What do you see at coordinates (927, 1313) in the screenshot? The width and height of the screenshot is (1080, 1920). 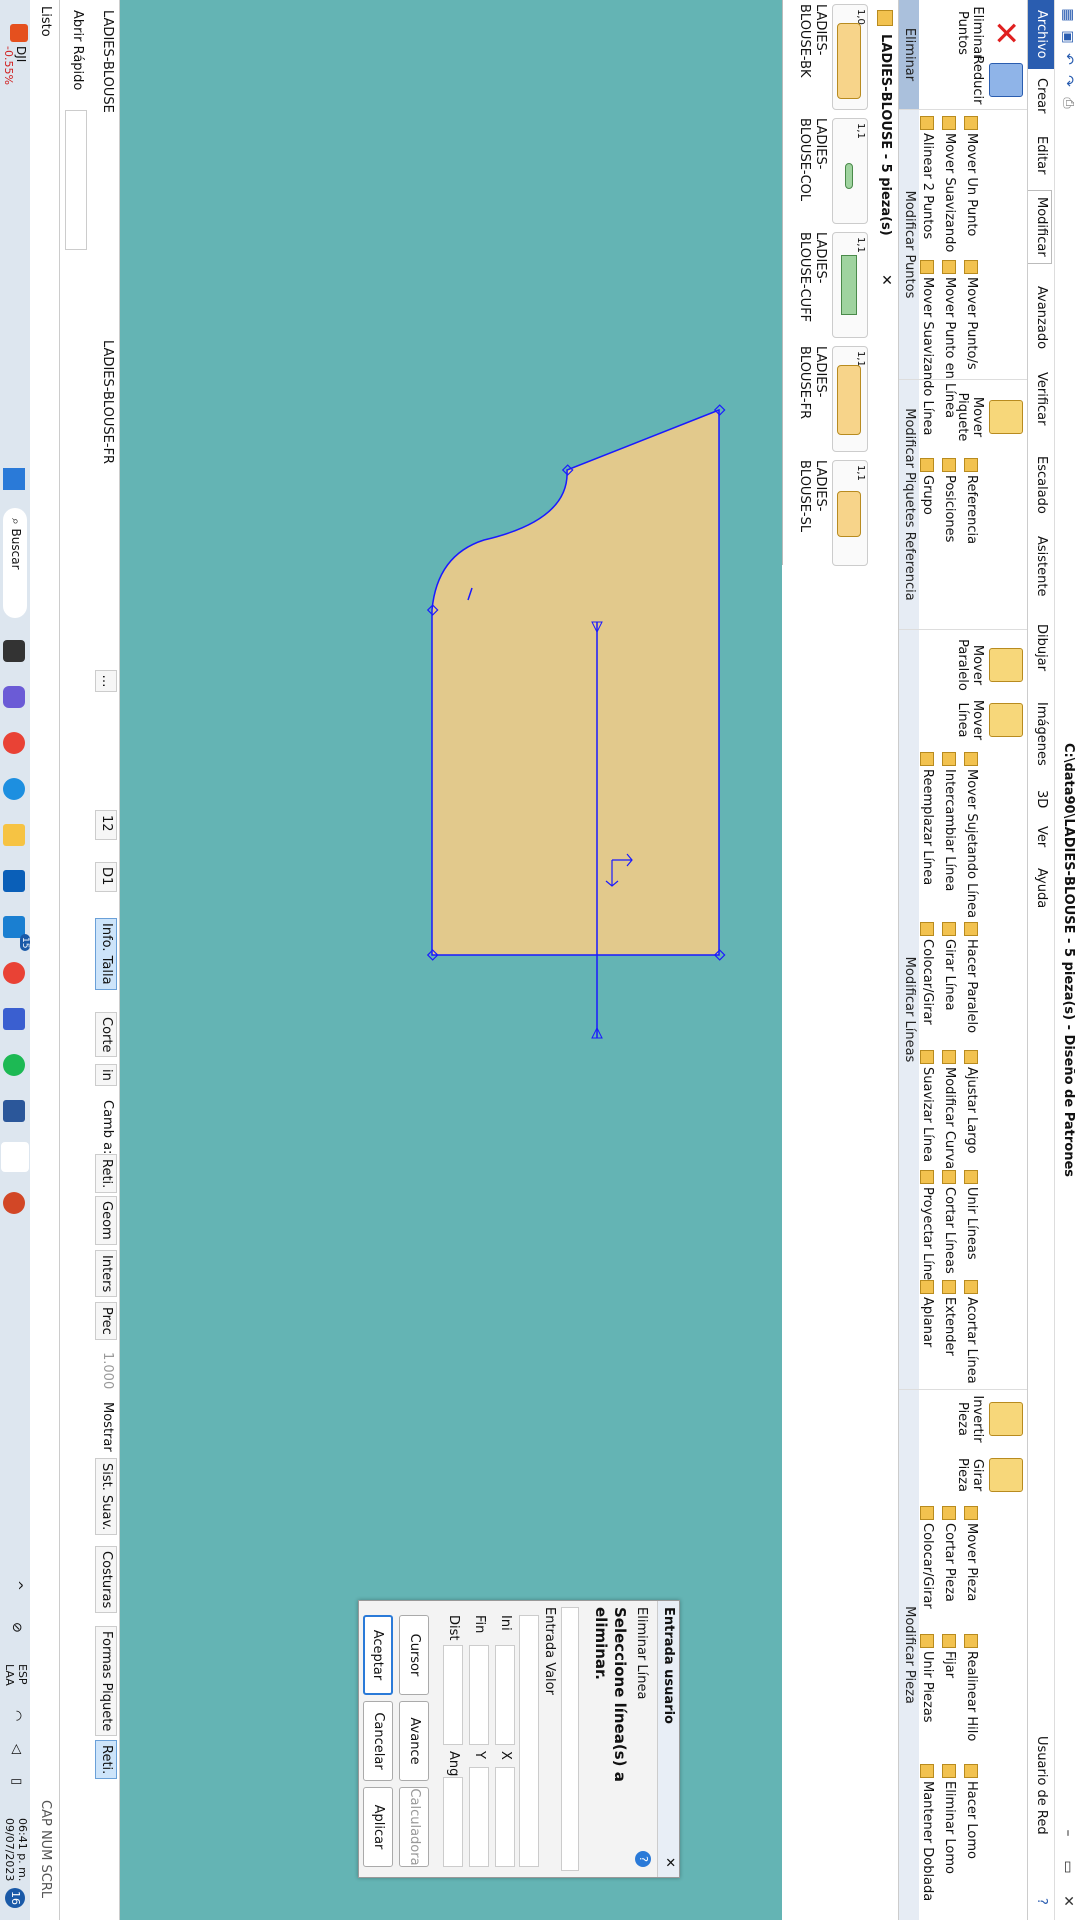 I see `aplanar-button: Aplanar` at bounding box center [927, 1313].